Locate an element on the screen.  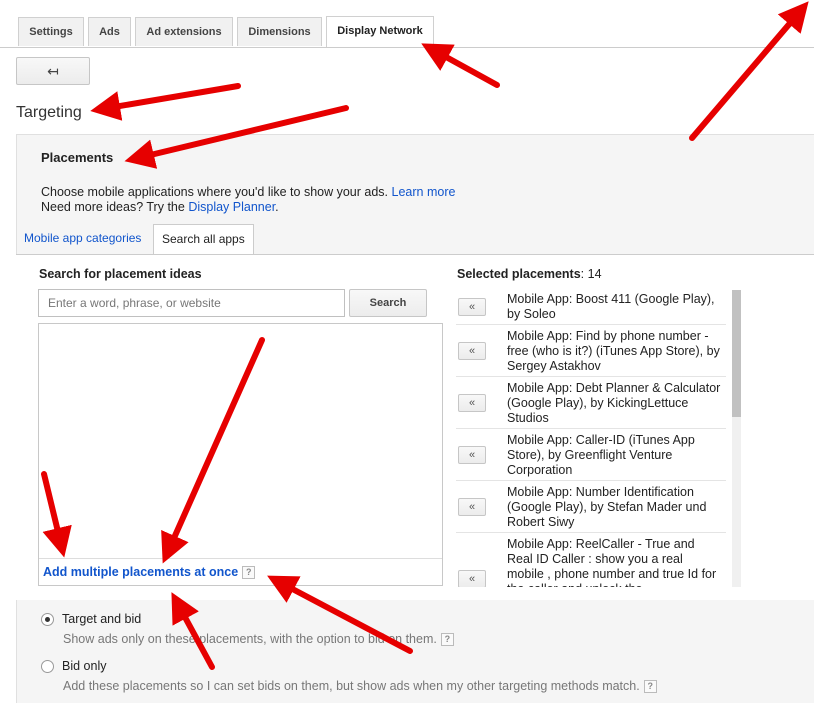
search-input is located at coordinates (191, 303).